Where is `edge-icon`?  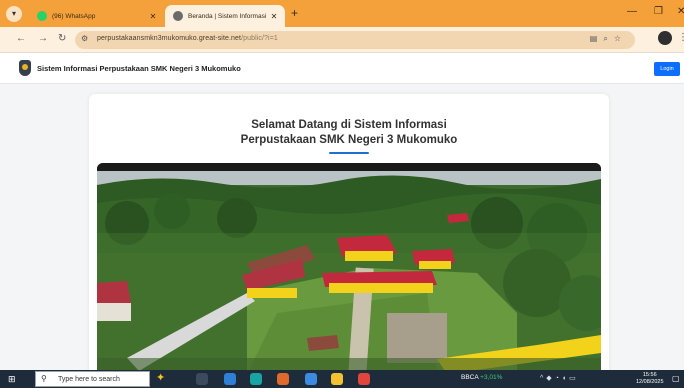
edge-icon is located at coordinates (256, 379).